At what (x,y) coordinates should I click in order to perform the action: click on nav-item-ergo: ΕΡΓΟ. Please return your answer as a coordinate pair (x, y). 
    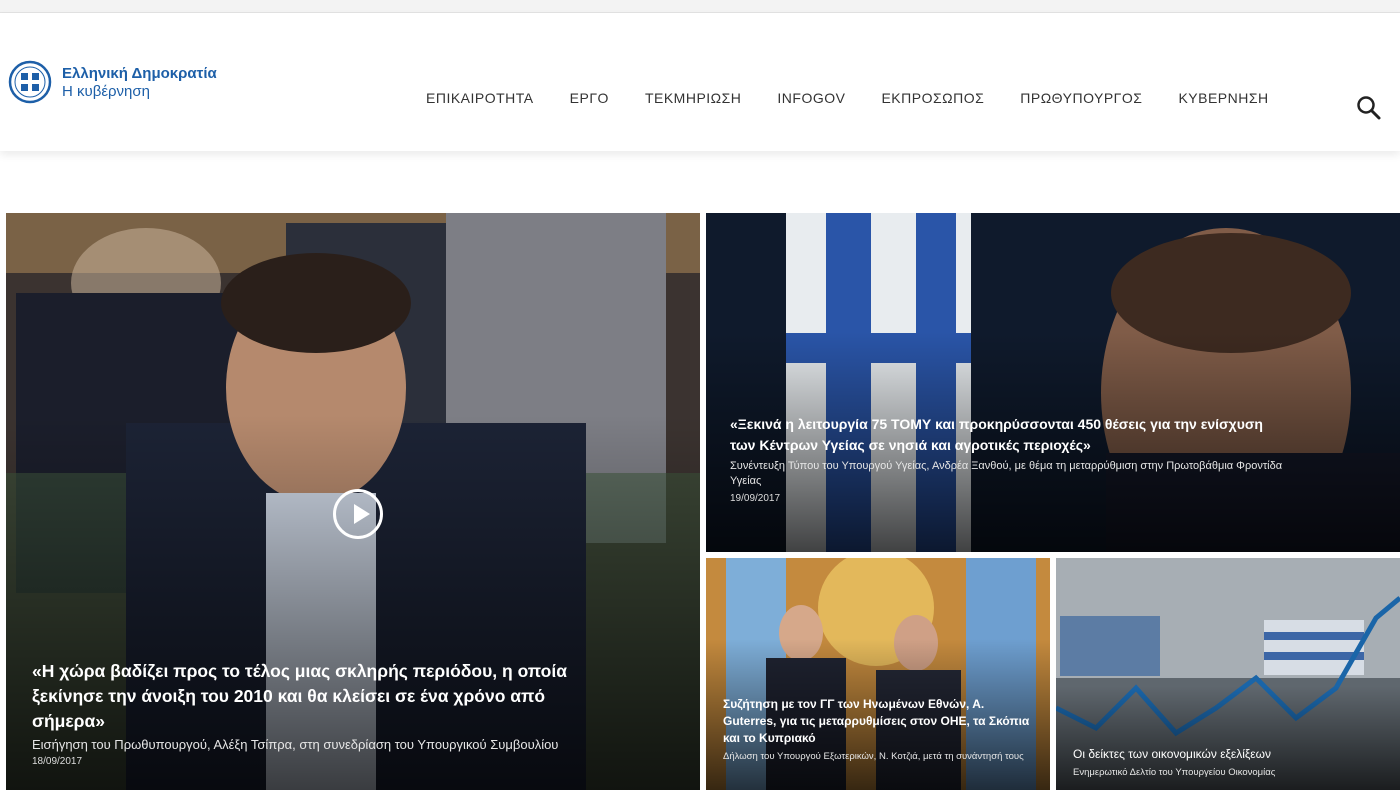
    Looking at the image, I should click on (589, 98).